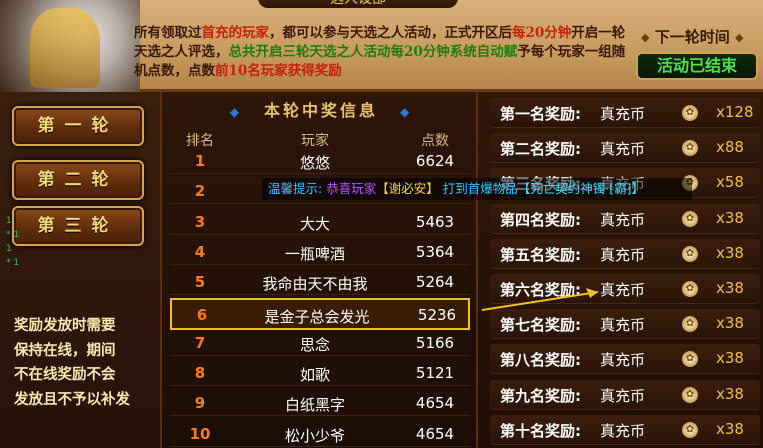  Describe the element at coordinates (84, 363) in the screenshot. I see `reward-notice: 奖励发放时需要 保持在线，期间 不在线奖励不会 发放且不予以补发` at that location.